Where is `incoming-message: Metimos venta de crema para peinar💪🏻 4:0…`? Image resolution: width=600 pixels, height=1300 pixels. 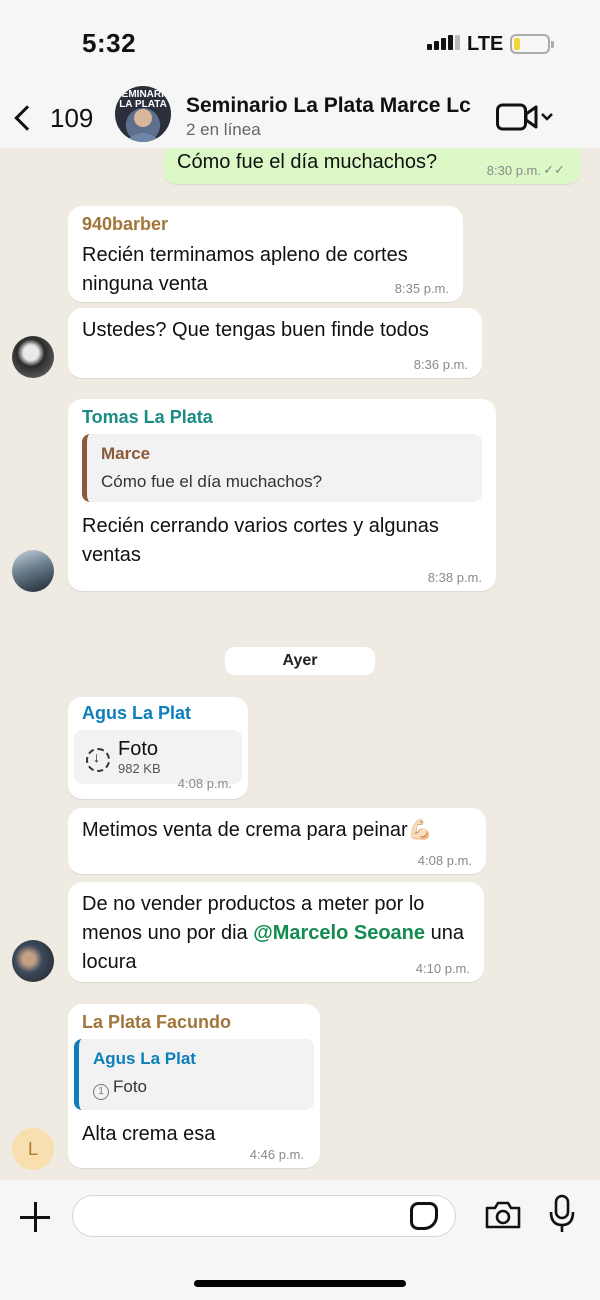 incoming-message: Metimos venta de crema para peinar💪🏻 4:0… is located at coordinates (277, 841).